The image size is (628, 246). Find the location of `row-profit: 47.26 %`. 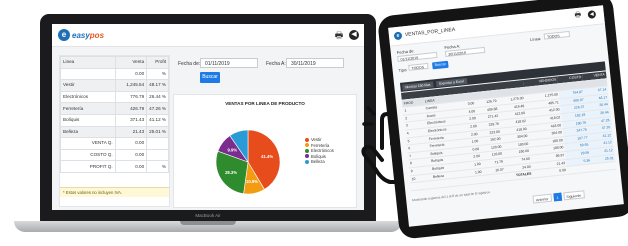

row-profit: 47.26 % is located at coordinates (157, 108).